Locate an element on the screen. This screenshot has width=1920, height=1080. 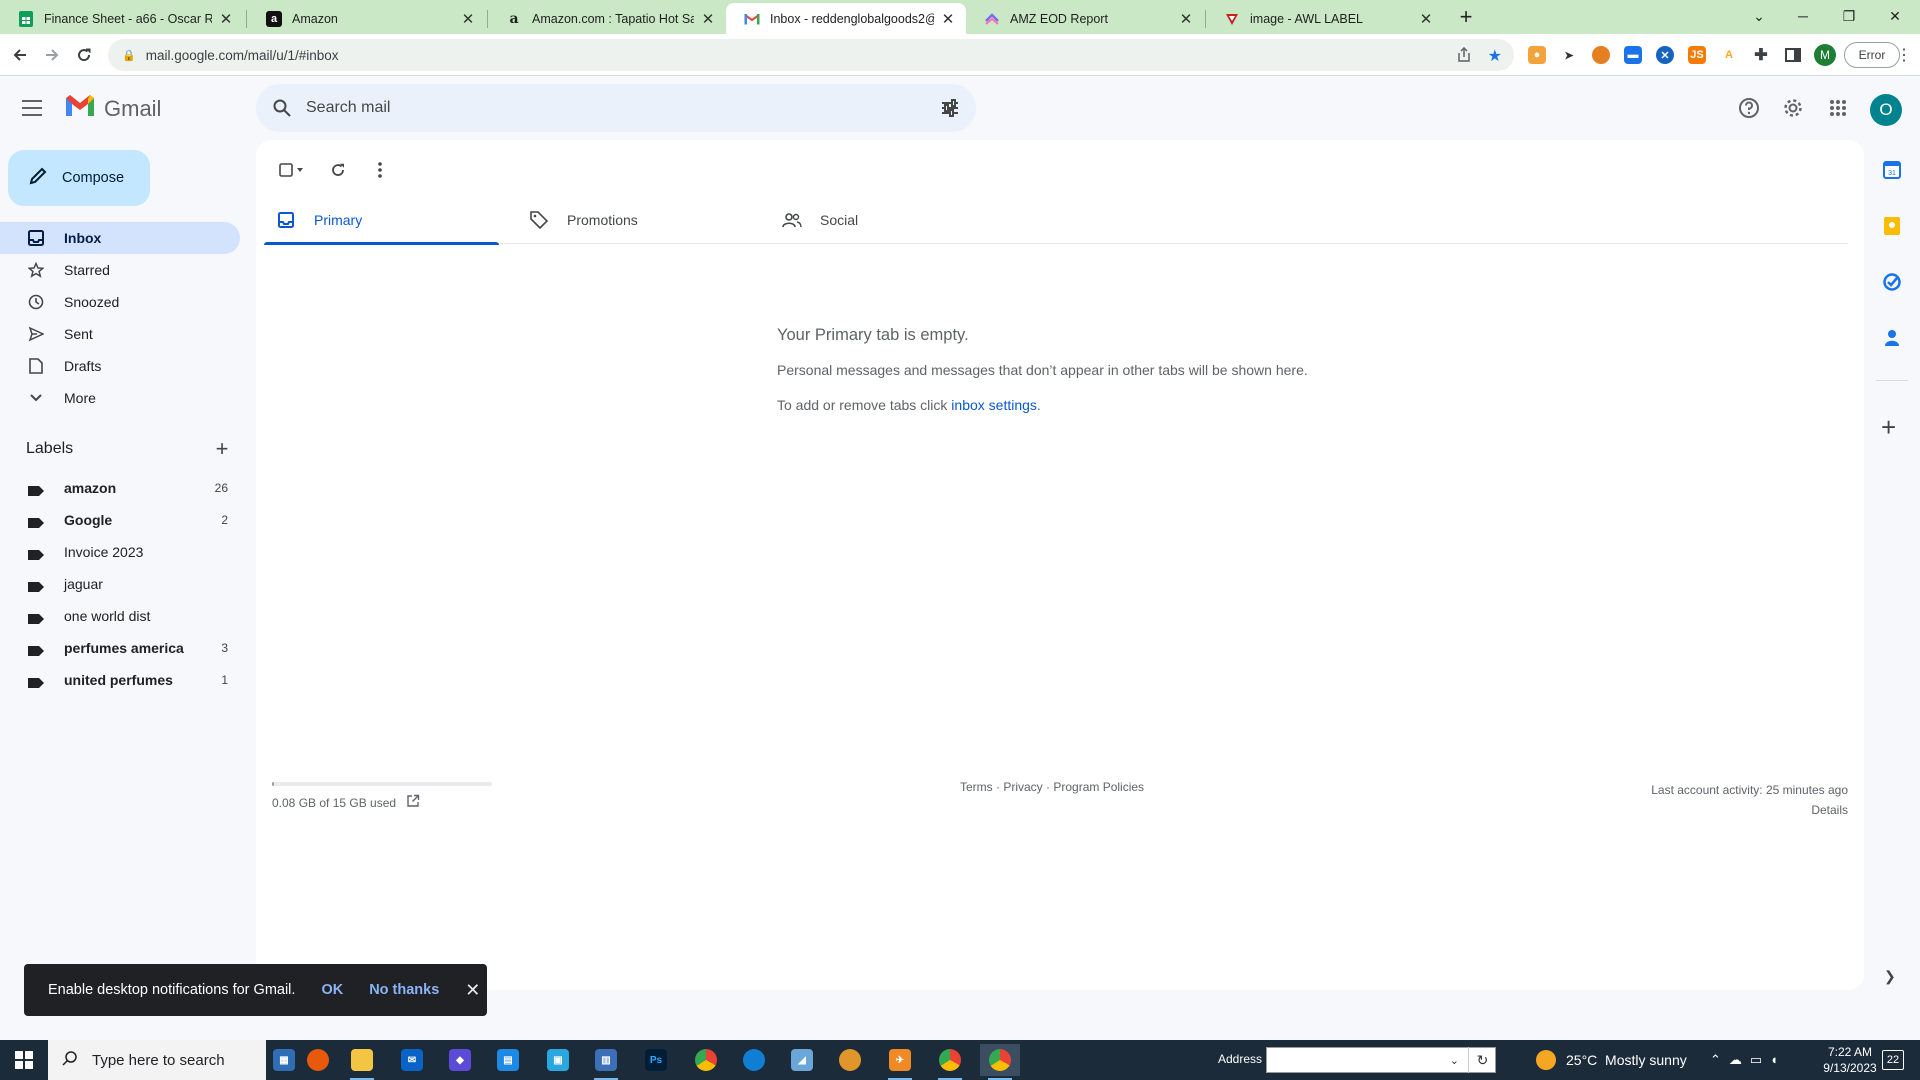
label-item-united-perfumes: united perfumes 1 is located at coordinates (120, 680).